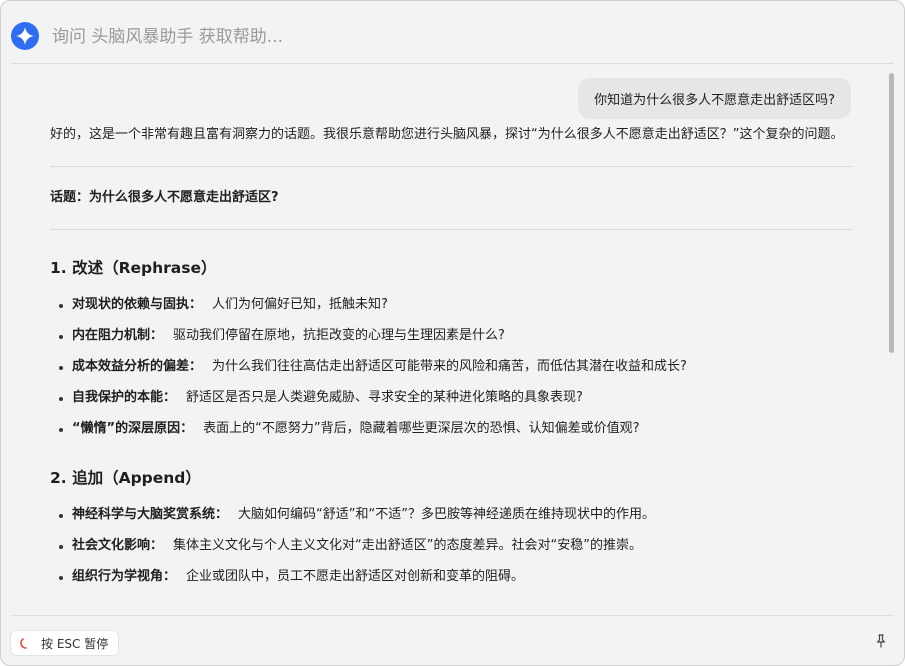 The image size is (905, 666). I want to click on pin-icon, so click(881, 641).